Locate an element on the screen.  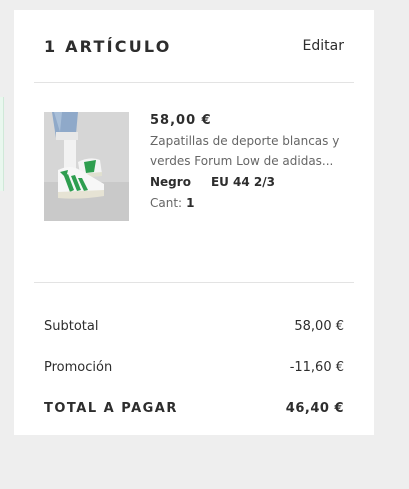
product-thumbnail is located at coordinates (86, 166).